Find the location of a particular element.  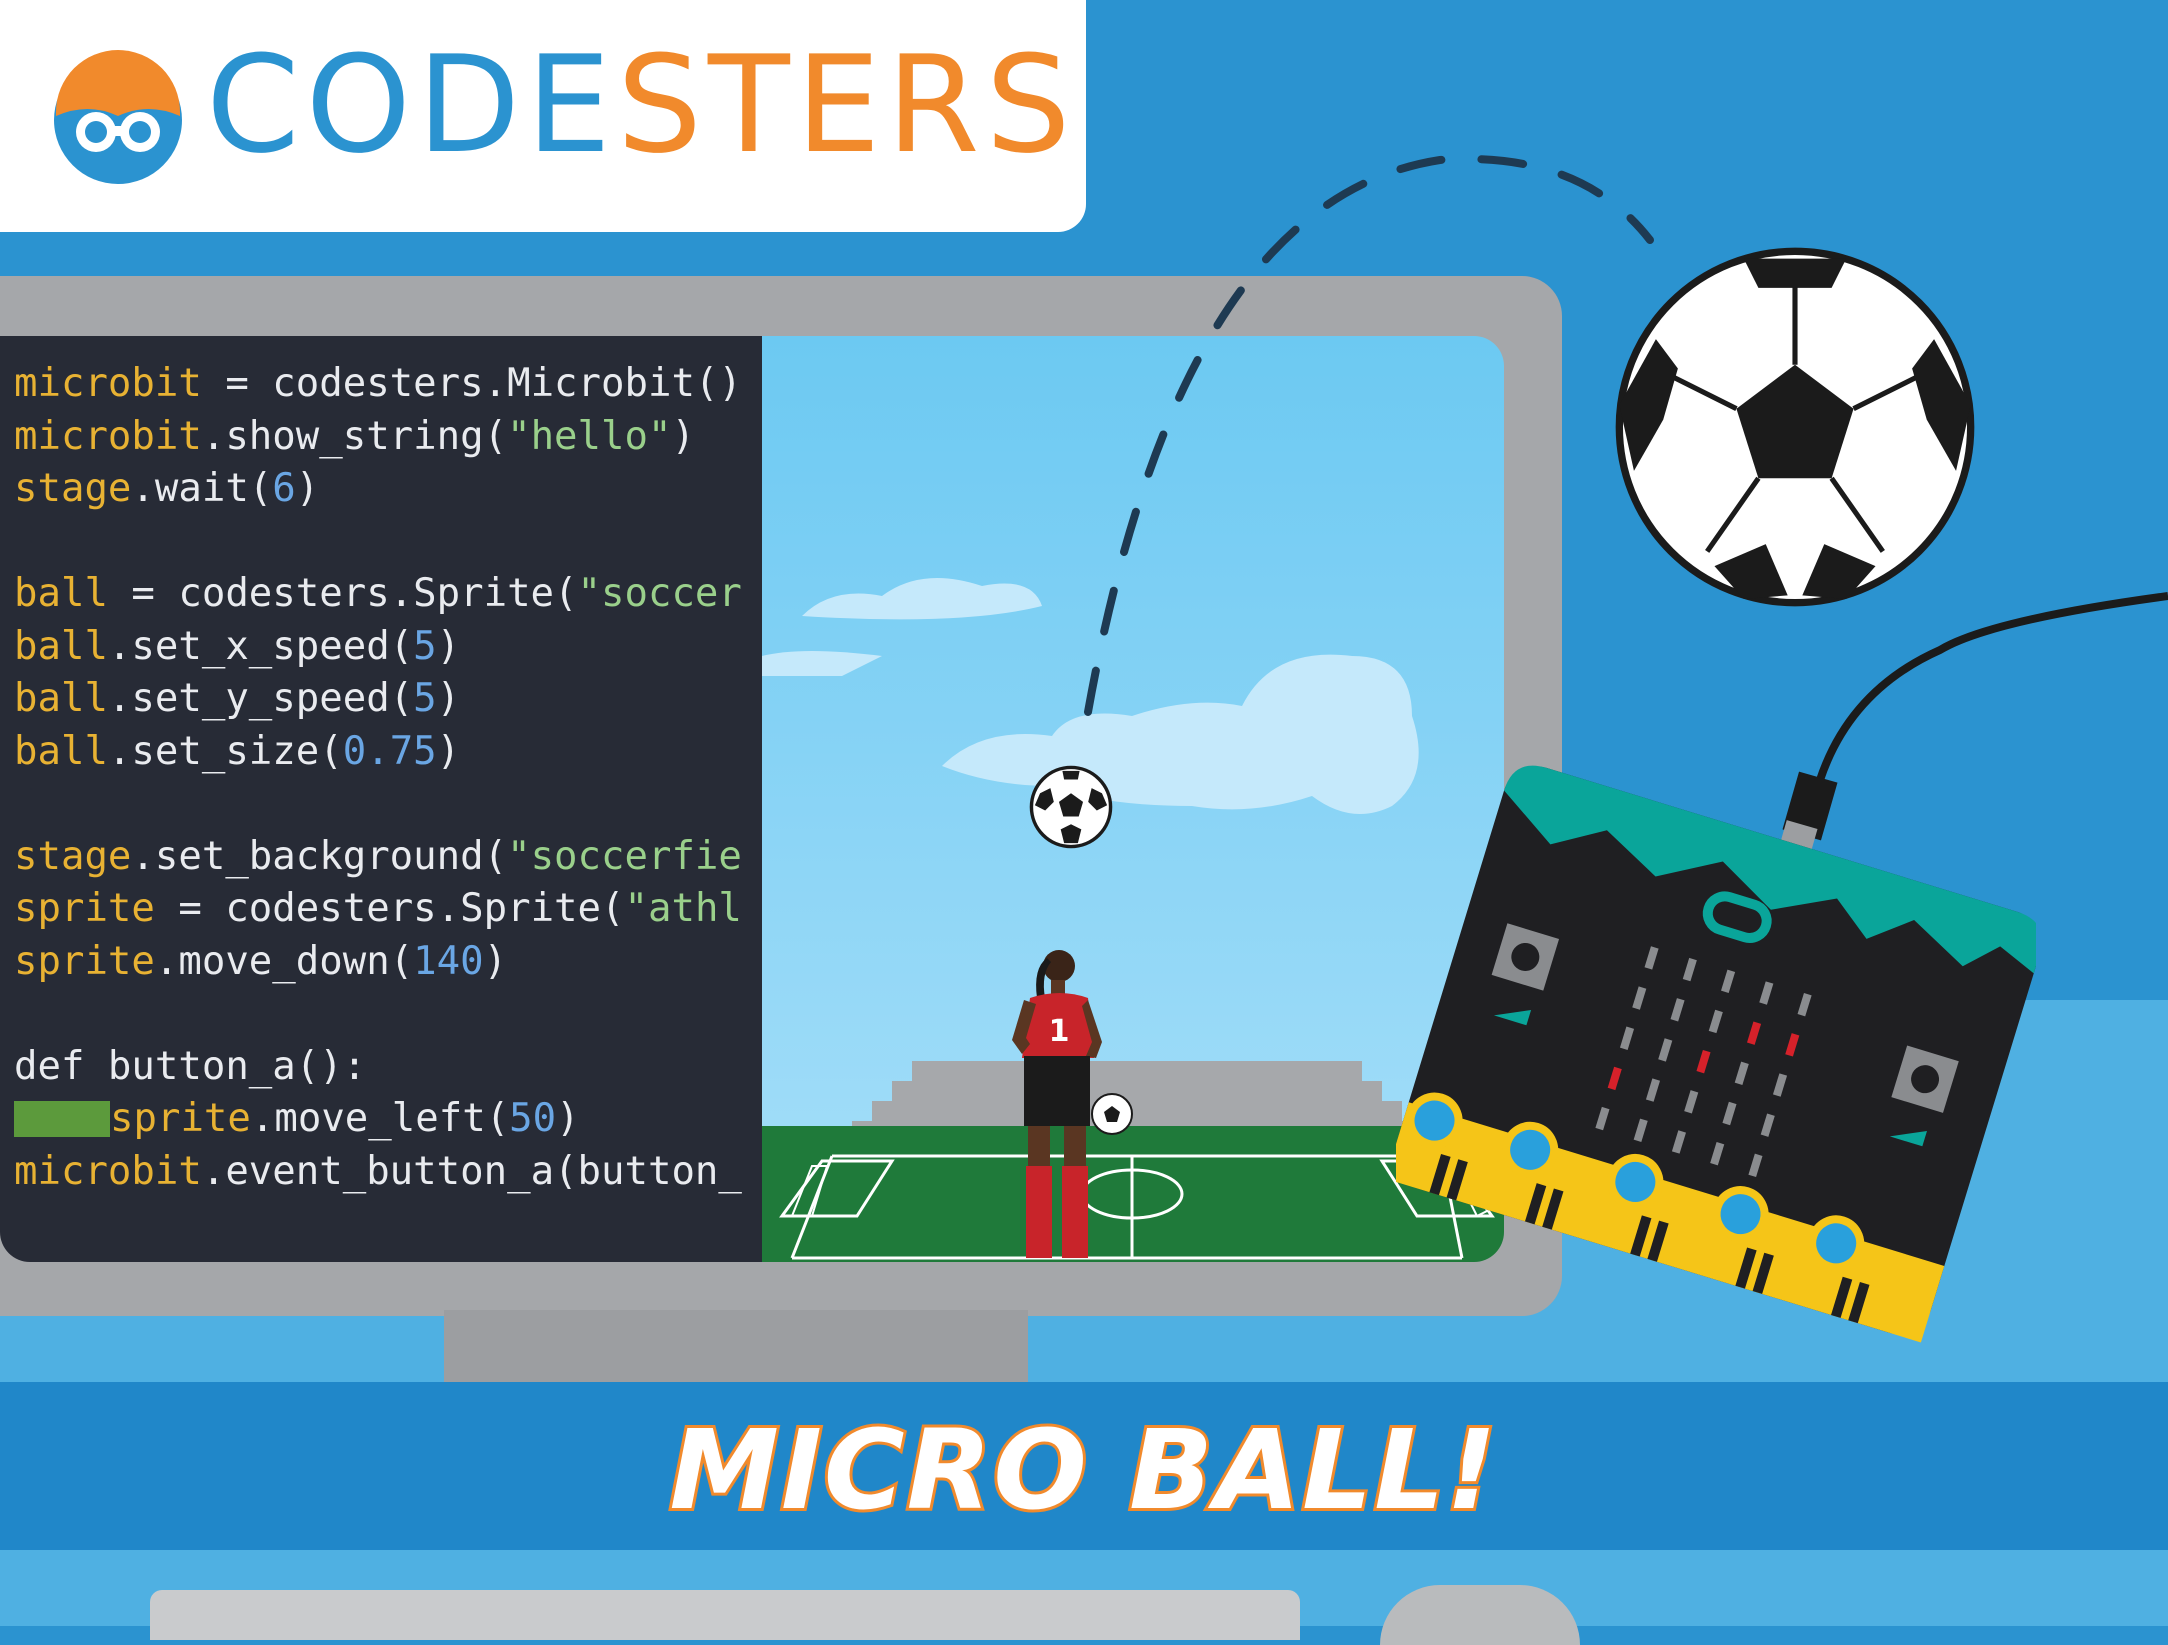

mouse is located at coordinates (1480, 1615).